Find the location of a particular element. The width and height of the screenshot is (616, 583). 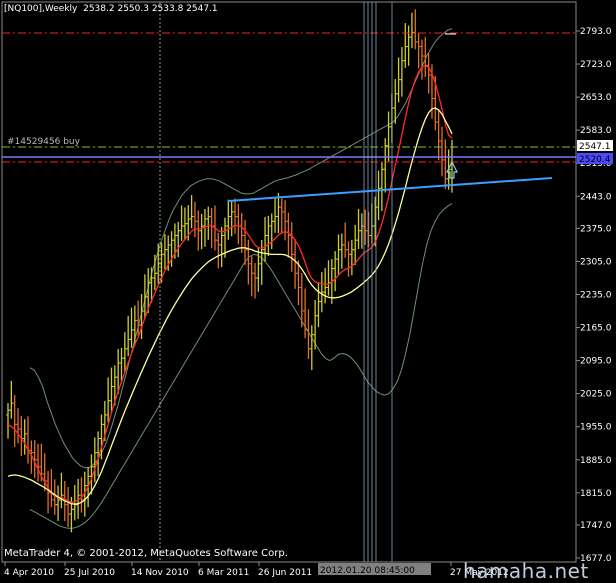

symbol-label: [NQ100],Weekly is located at coordinates (41, 9).